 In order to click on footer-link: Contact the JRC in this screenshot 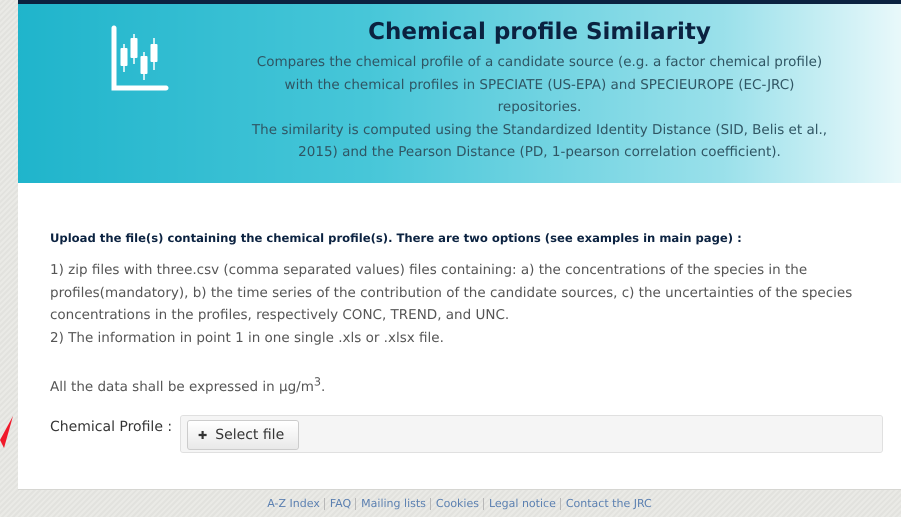, I will do `click(606, 504)`.